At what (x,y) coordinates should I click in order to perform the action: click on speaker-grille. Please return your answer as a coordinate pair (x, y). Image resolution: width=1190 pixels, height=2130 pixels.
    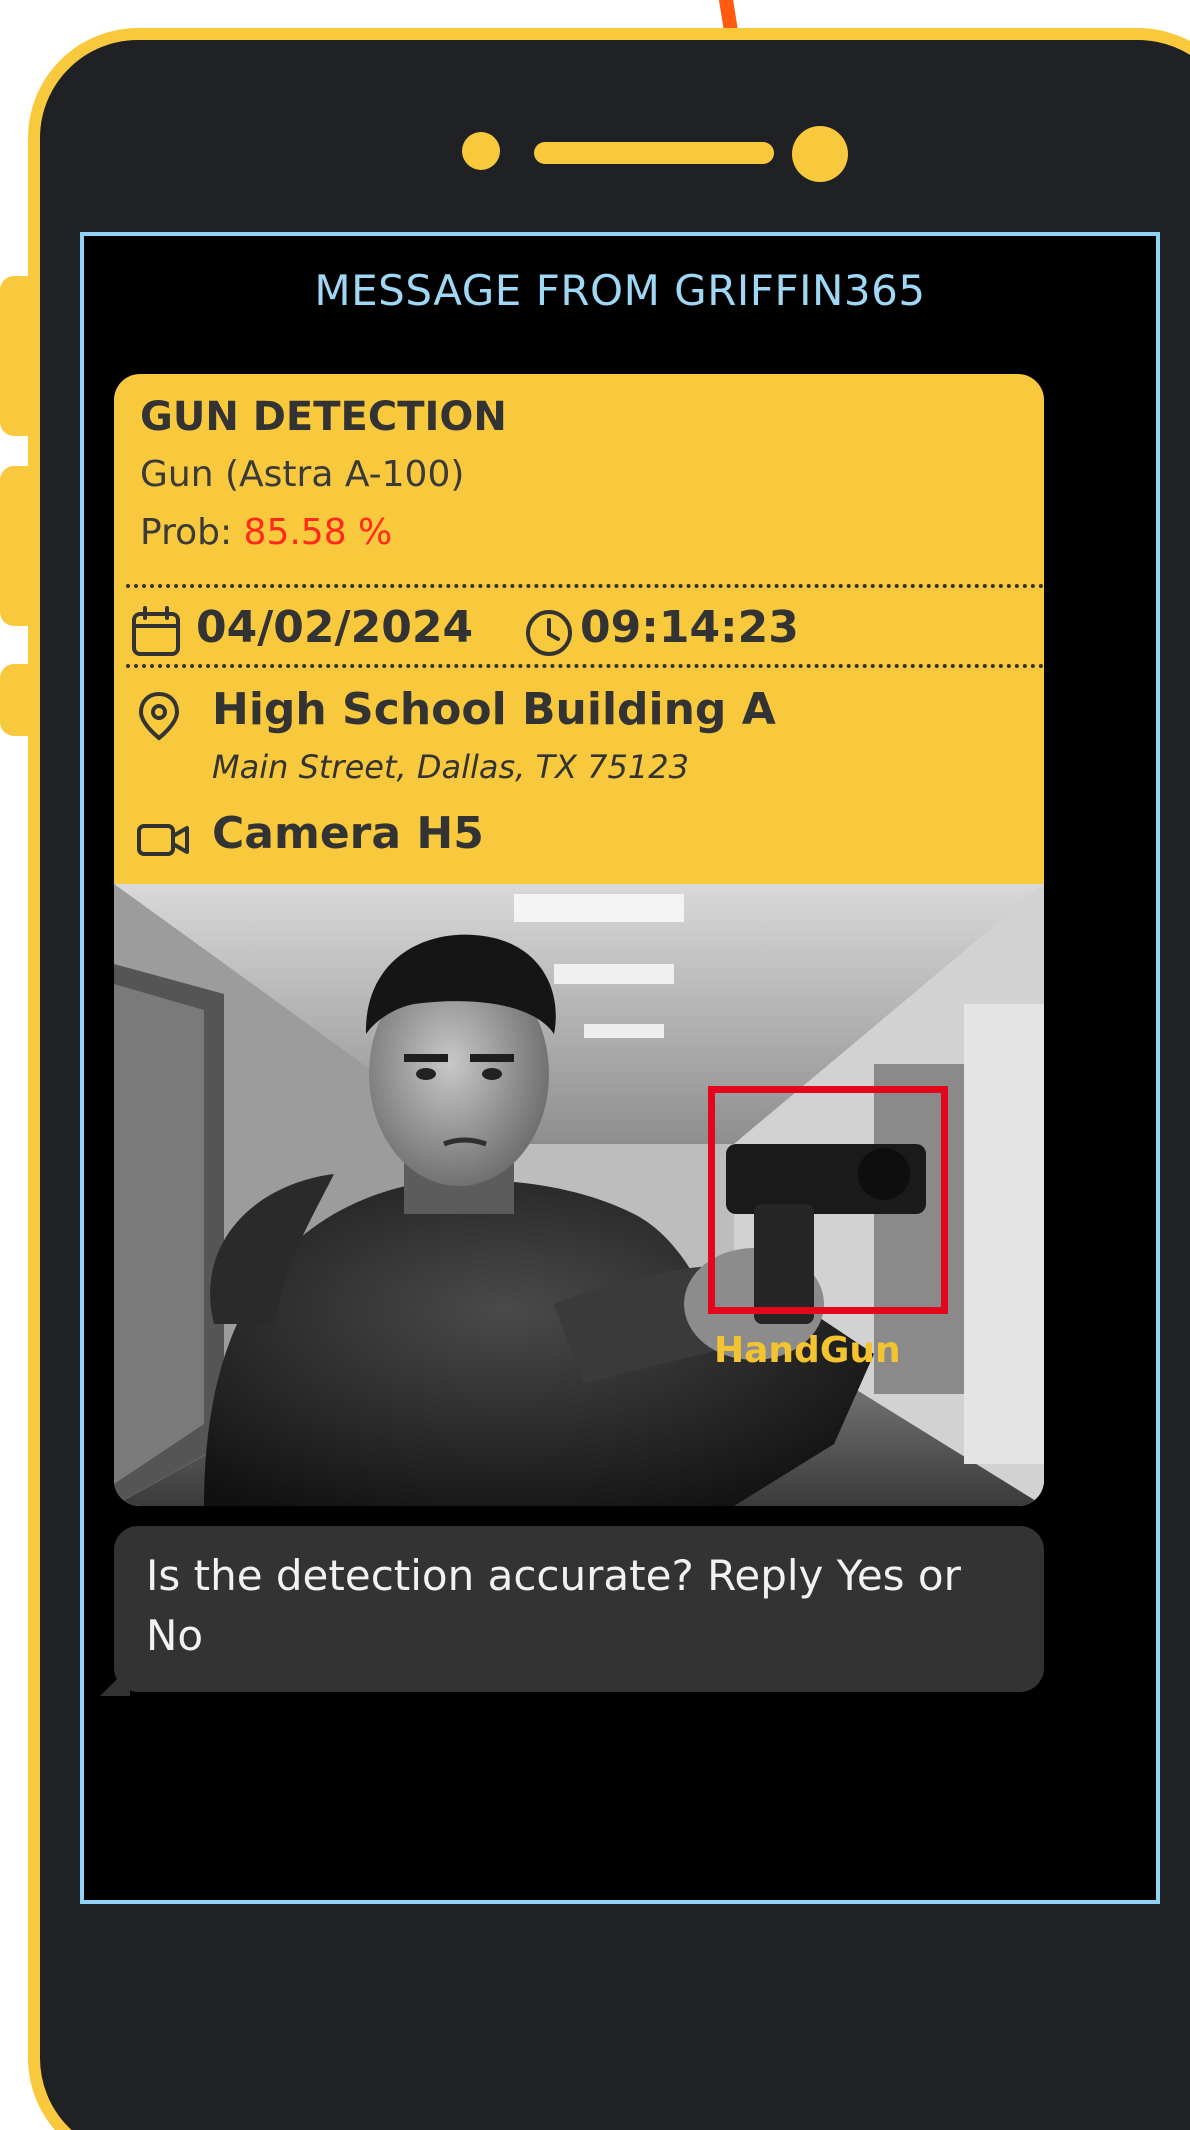
    Looking at the image, I should click on (654, 153).